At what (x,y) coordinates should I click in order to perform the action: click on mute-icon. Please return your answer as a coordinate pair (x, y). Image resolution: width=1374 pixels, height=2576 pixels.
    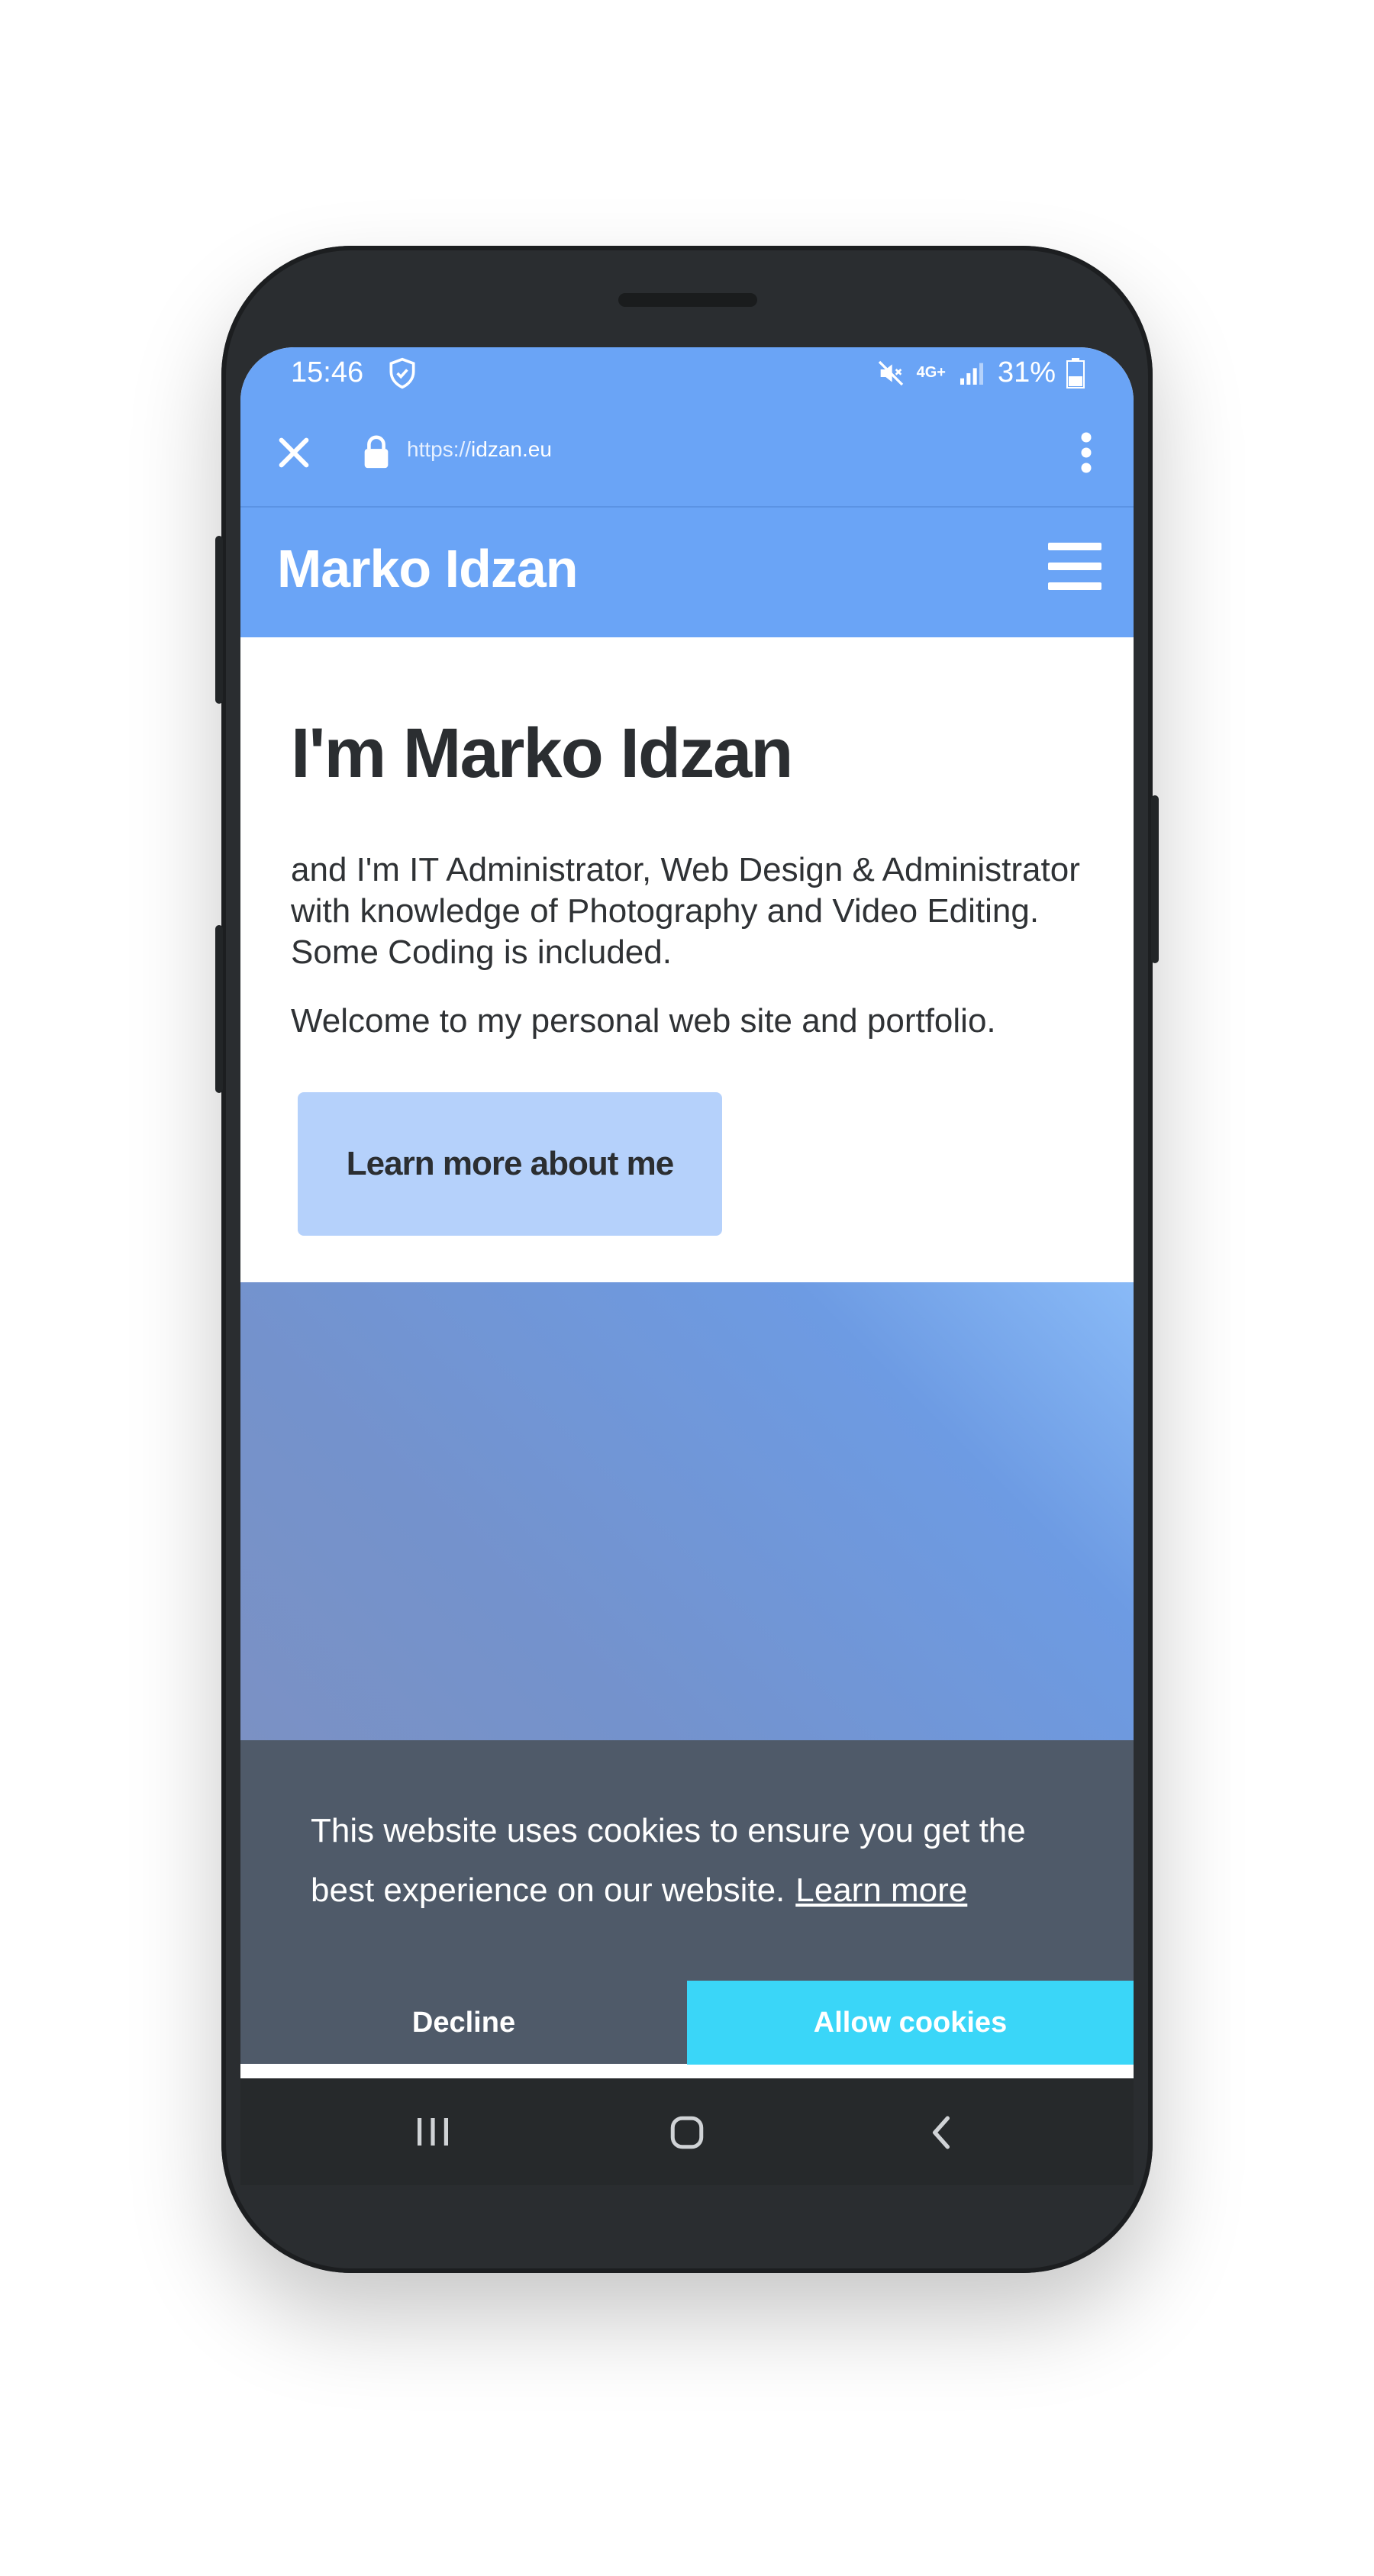
    Looking at the image, I should click on (890, 372).